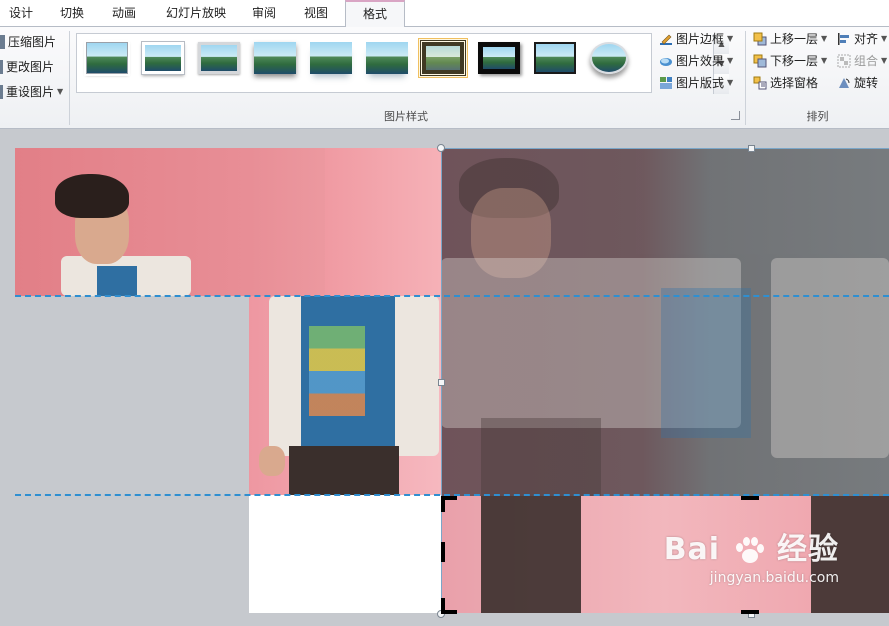 The width and height of the screenshot is (889, 626). What do you see at coordinates (750, 498) in the screenshot?
I see `crop-handle-top` at bounding box center [750, 498].